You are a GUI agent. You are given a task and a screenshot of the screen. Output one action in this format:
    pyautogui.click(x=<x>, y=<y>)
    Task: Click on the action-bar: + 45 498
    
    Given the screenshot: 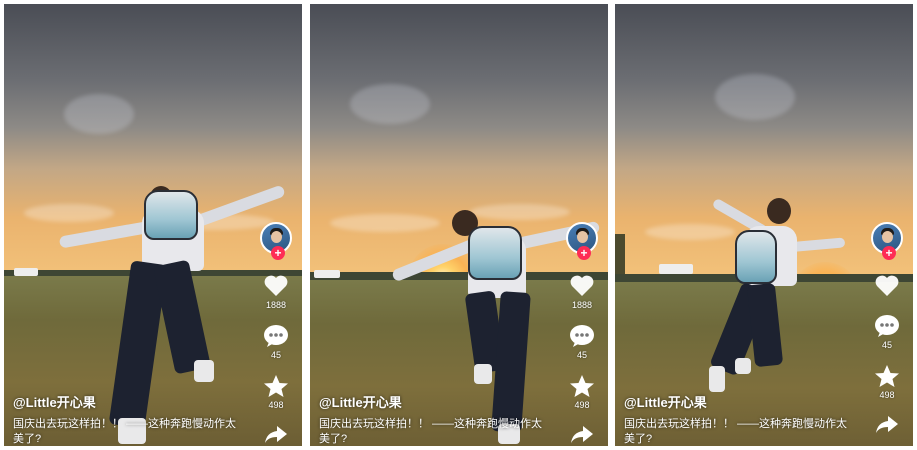 What is the action you would take?
    pyautogui.click(x=887, y=328)
    